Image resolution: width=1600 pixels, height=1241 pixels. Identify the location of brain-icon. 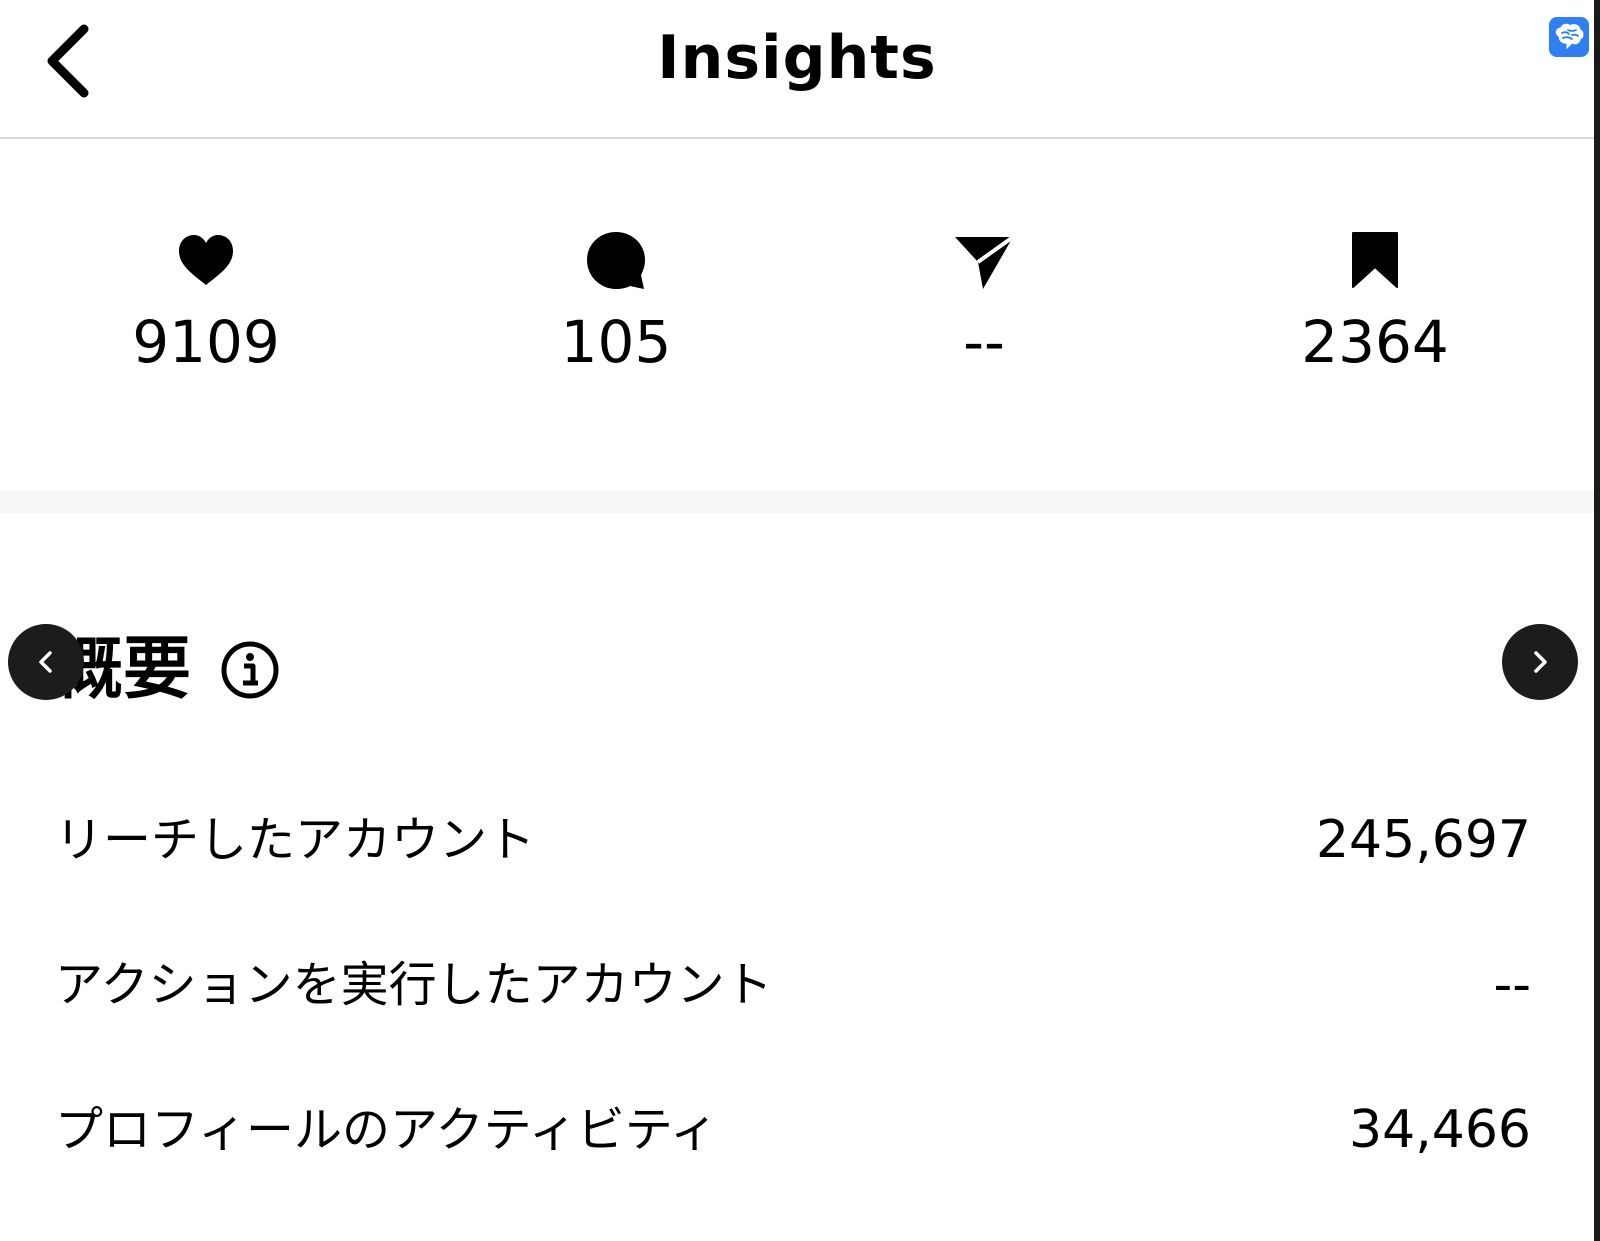
(1569, 36).